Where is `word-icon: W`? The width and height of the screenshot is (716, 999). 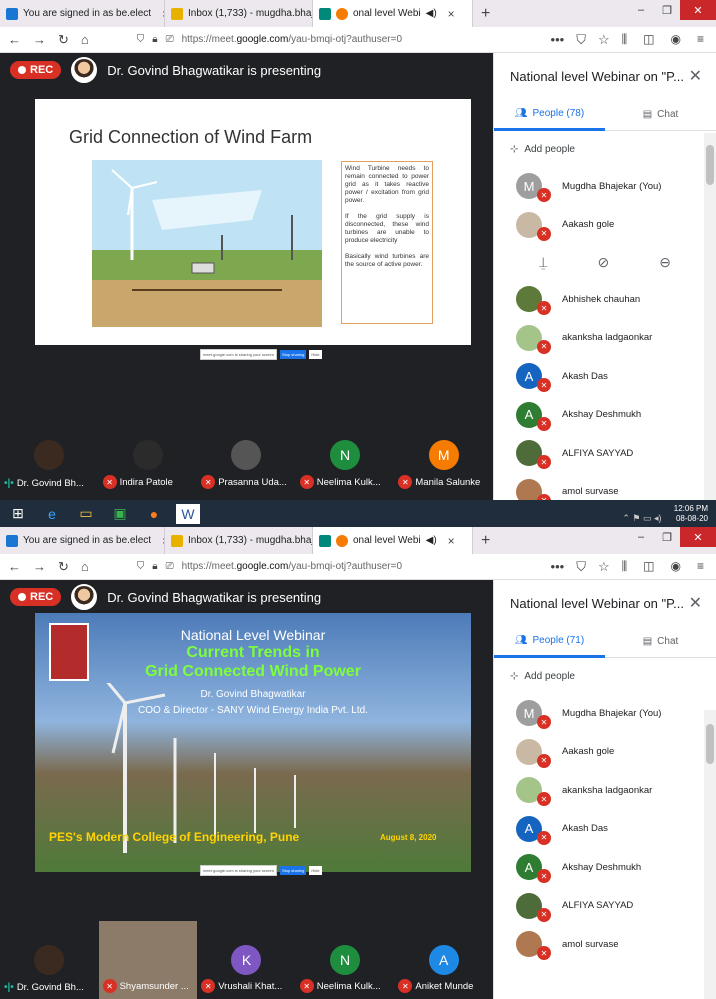 word-icon: W is located at coordinates (188, 513).